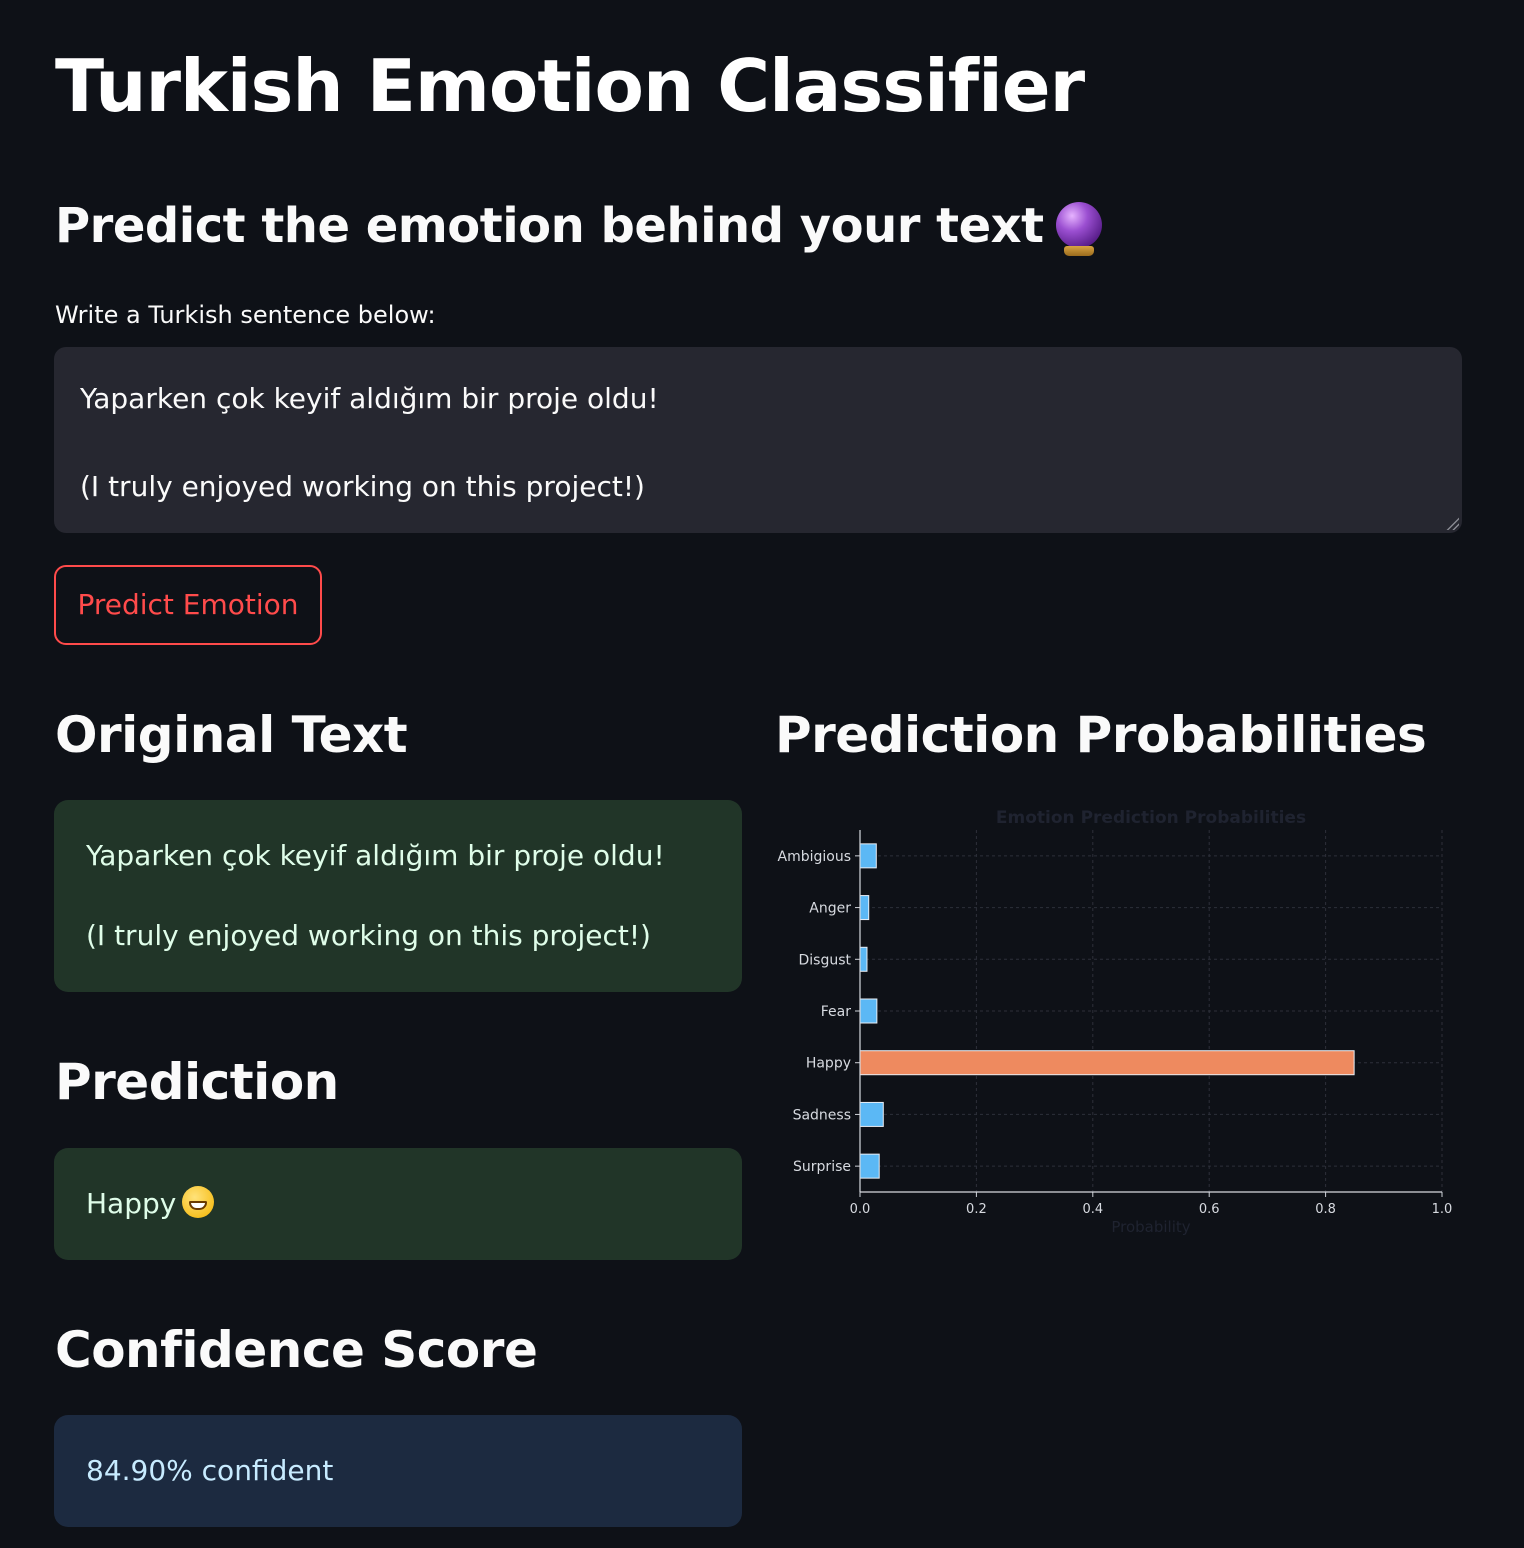 The image size is (1524, 1548). I want to click on prediction-box: Happy, so click(398, 1204).